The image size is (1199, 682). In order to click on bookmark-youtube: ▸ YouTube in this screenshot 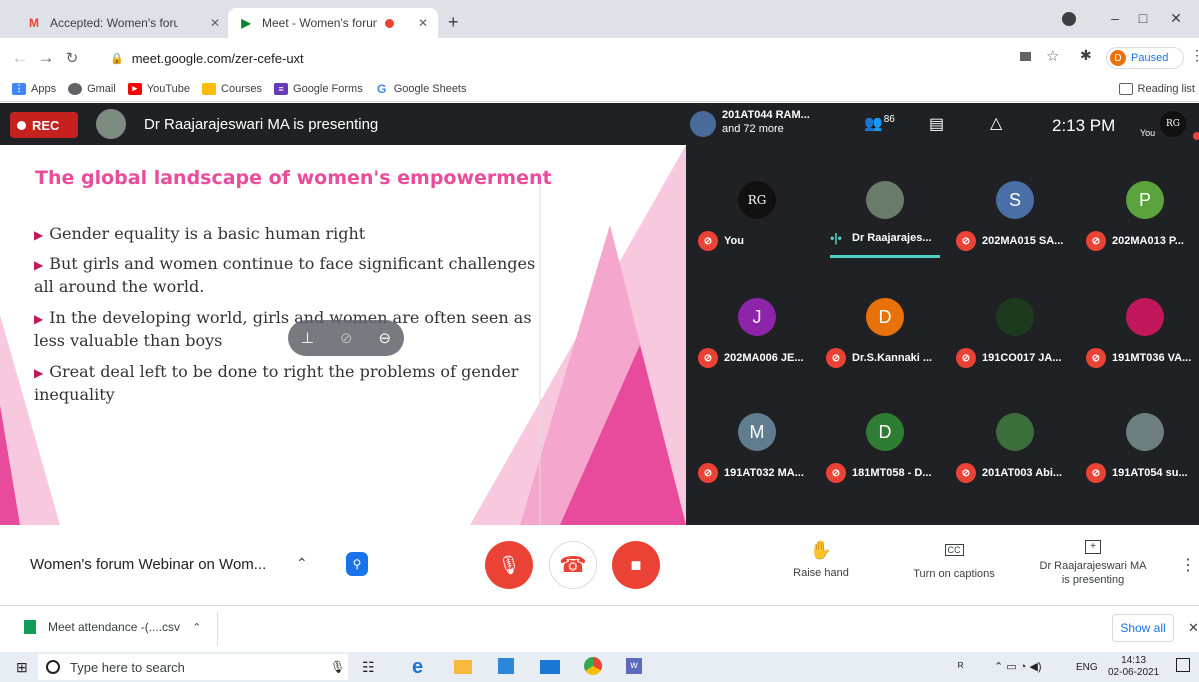, I will do `click(158, 88)`.